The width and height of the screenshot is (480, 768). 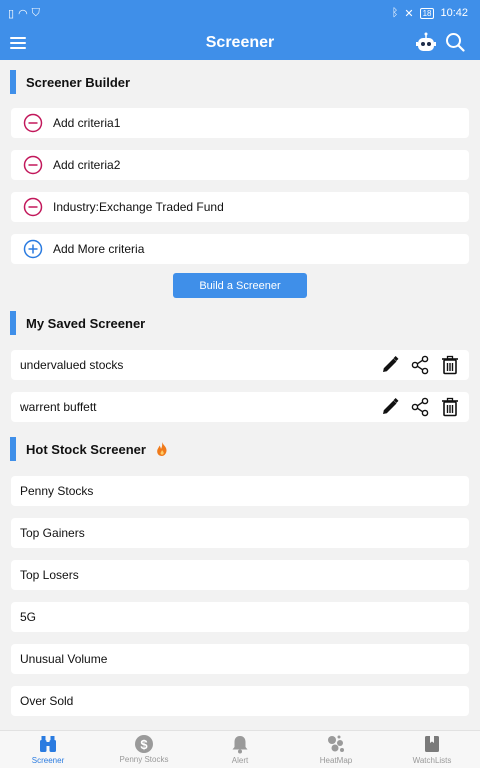 I want to click on tab-label: HeatMap, so click(x=336, y=760).